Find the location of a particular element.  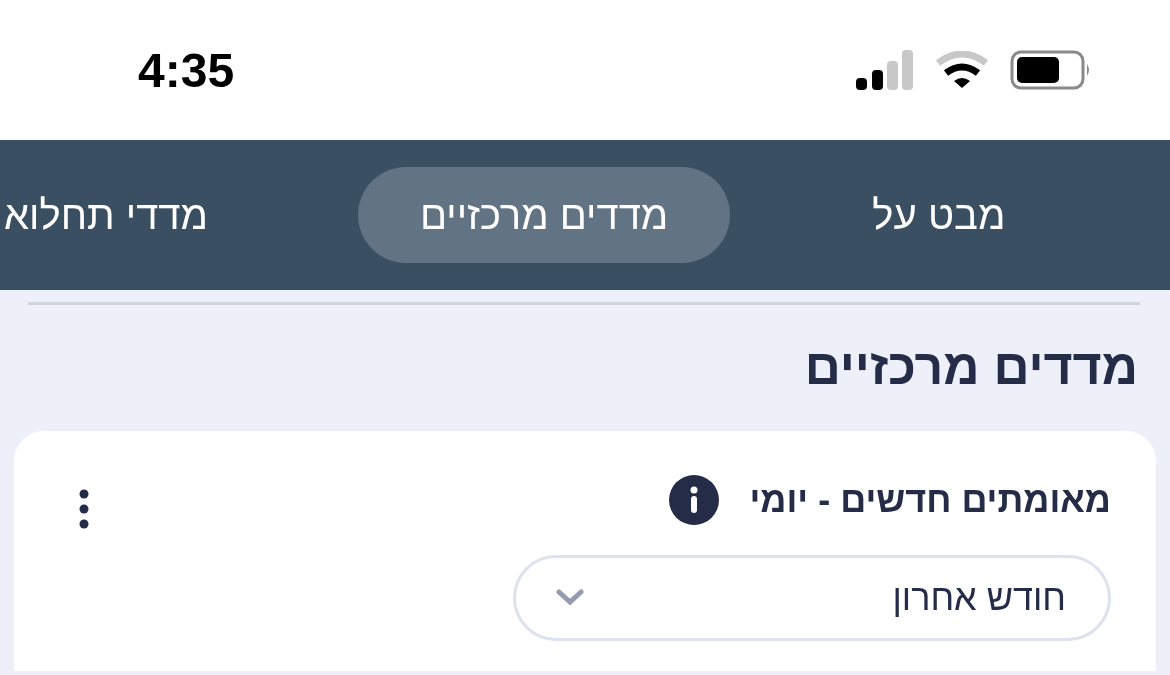

clock-time: 4:35 is located at coordinates (186, 70).